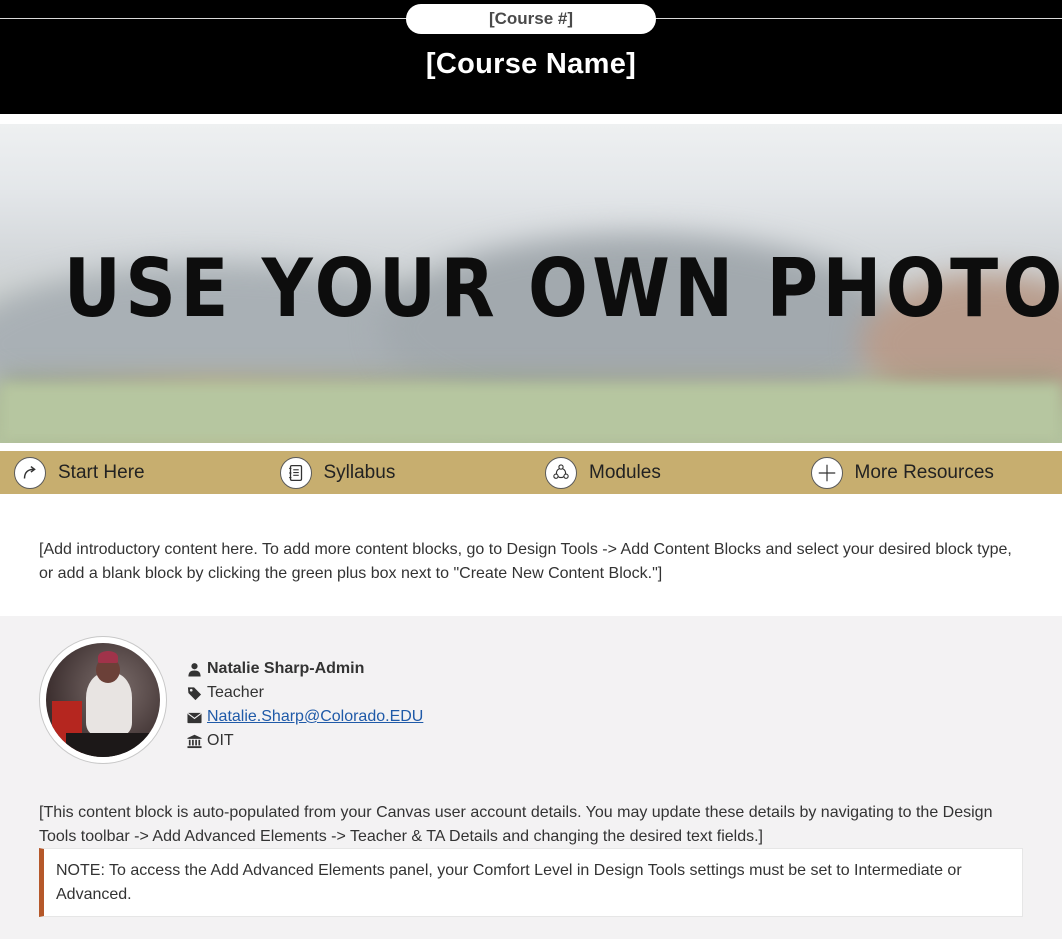  What do you see at coordinates (399, 472) in the screenshot?
I see `nav-syllabus: Syllabus` at bounding box center [399, 472].